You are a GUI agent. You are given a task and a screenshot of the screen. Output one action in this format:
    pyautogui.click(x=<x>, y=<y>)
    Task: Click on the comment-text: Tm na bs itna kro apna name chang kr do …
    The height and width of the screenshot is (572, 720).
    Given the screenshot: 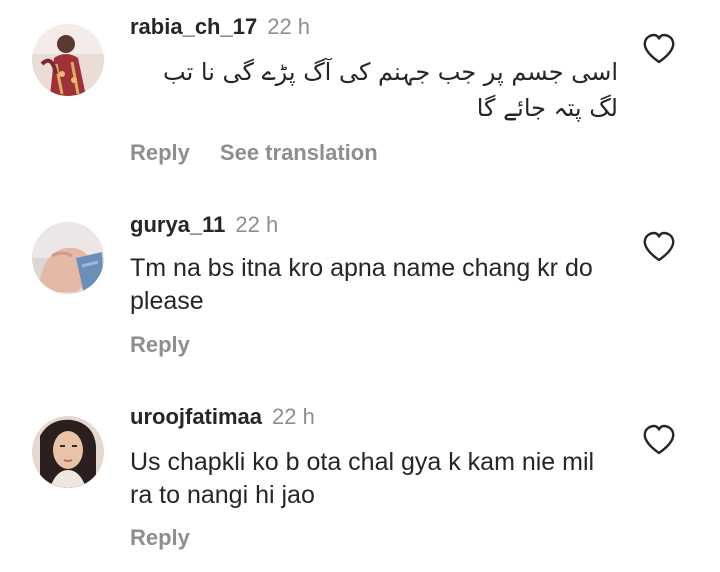 What is the action you would take?
    pyautogui.click(x=361, y=284)
    